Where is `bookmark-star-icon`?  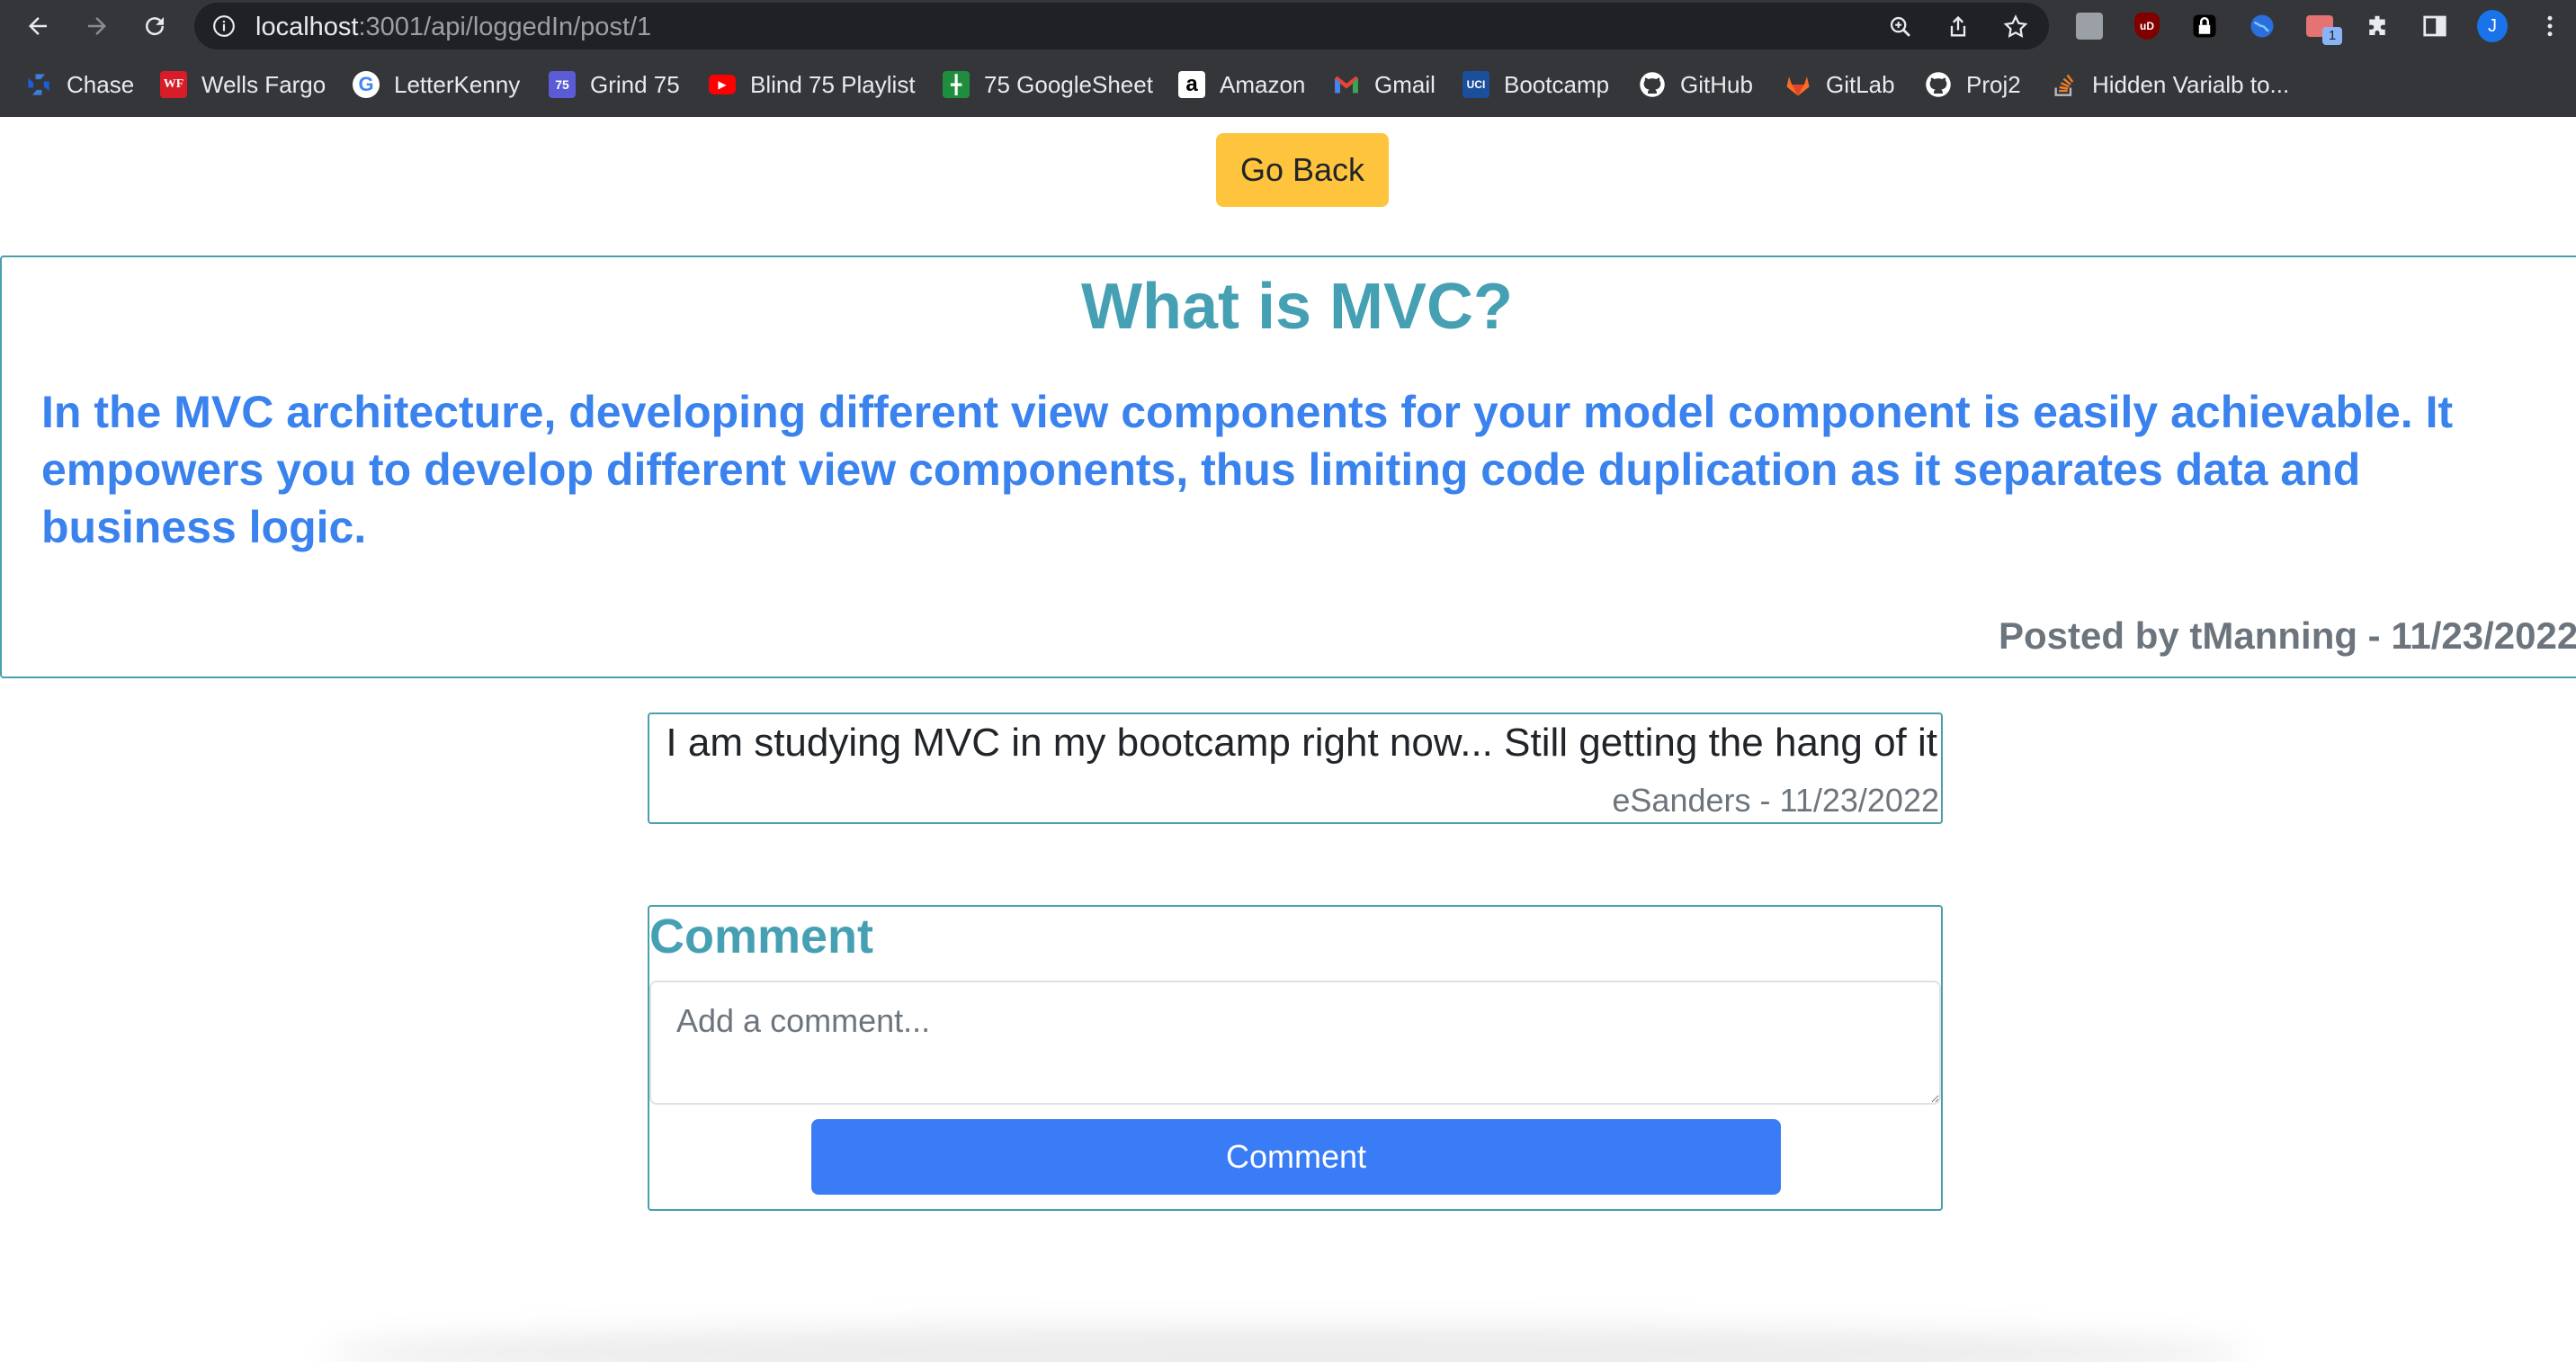 bookmark-star-icon is located at coordinates (2015, 26).